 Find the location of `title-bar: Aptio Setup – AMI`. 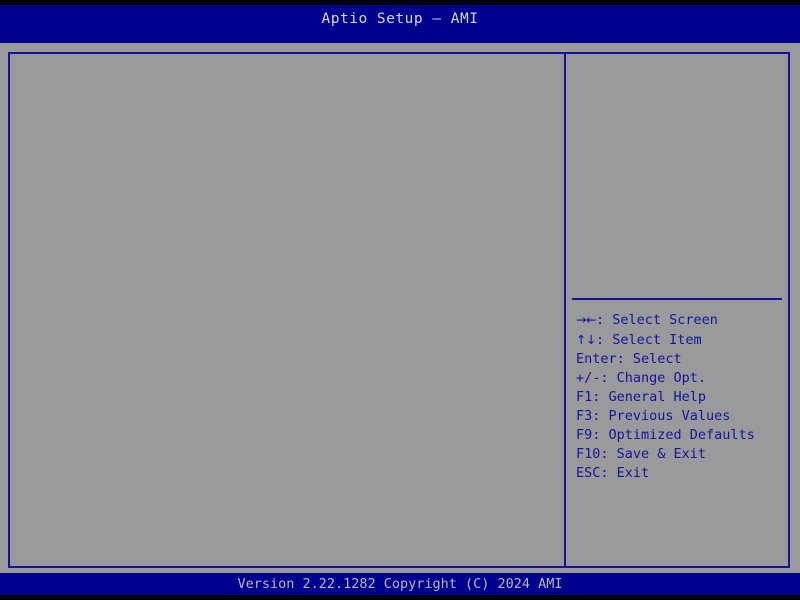

title-bar: Aptio Setup – AMI is located at coordinates (400, 24).